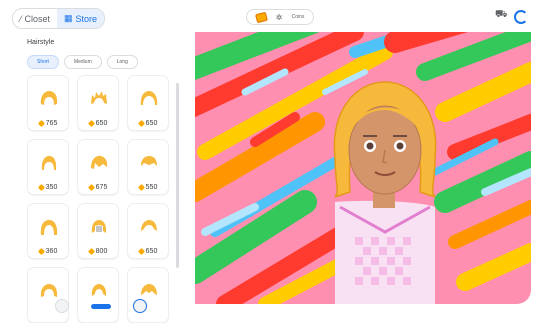  I want to click on hairstyle-card: 360, so click(48, 231).